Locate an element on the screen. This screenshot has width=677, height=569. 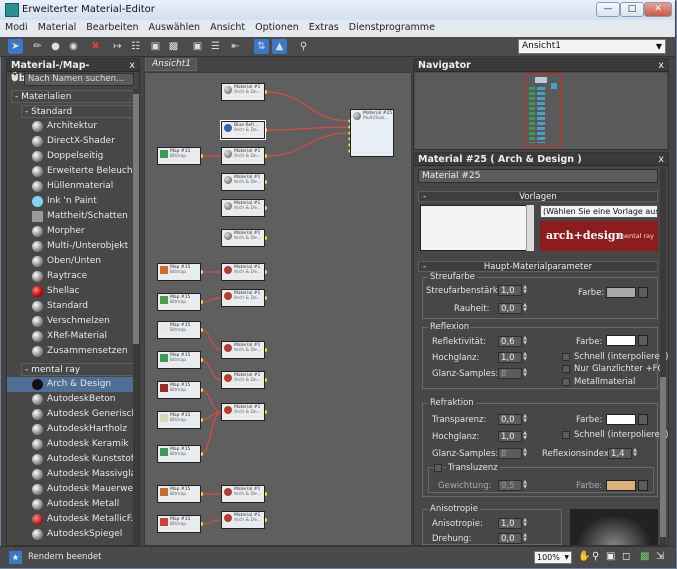
layout-children-icon: ▲ is located at coordinates (279, 46).